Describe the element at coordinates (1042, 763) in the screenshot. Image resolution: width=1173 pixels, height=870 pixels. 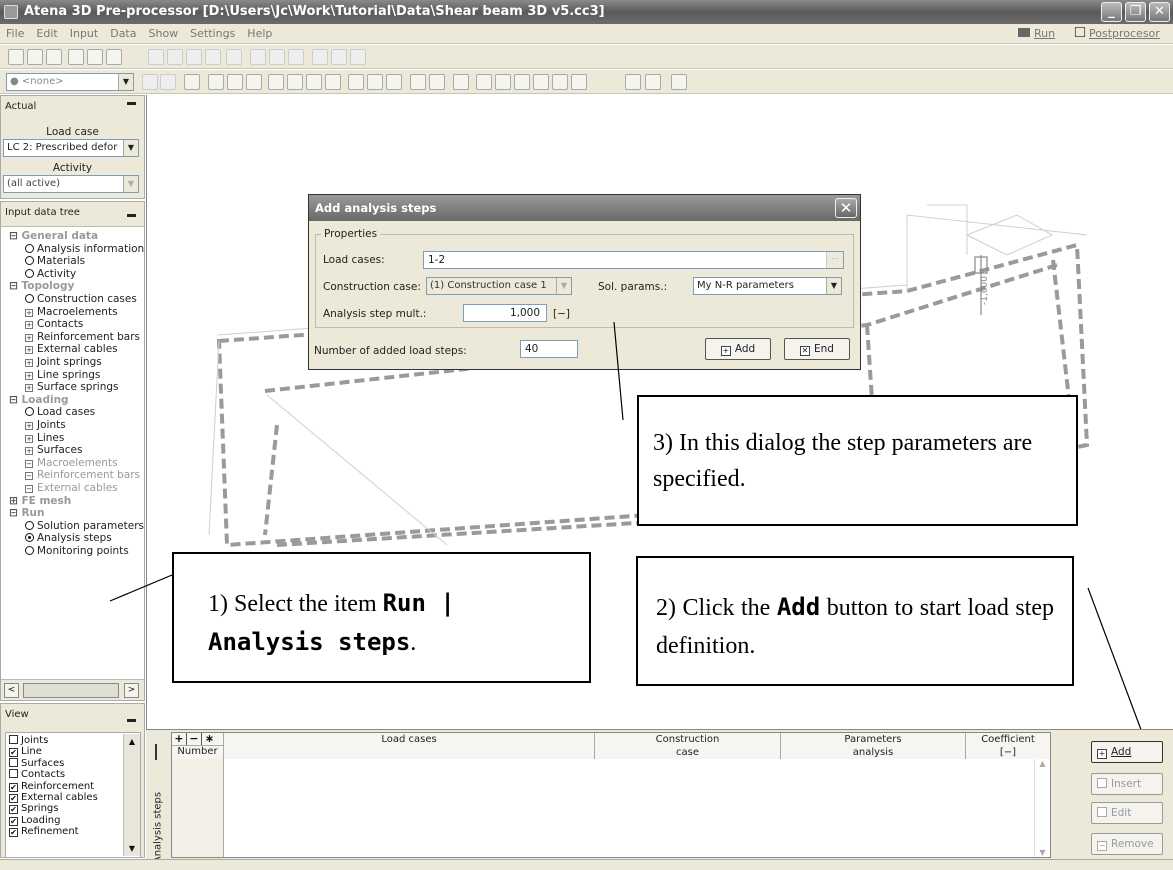
I see `scroll-up-icon: ▲` at that location.